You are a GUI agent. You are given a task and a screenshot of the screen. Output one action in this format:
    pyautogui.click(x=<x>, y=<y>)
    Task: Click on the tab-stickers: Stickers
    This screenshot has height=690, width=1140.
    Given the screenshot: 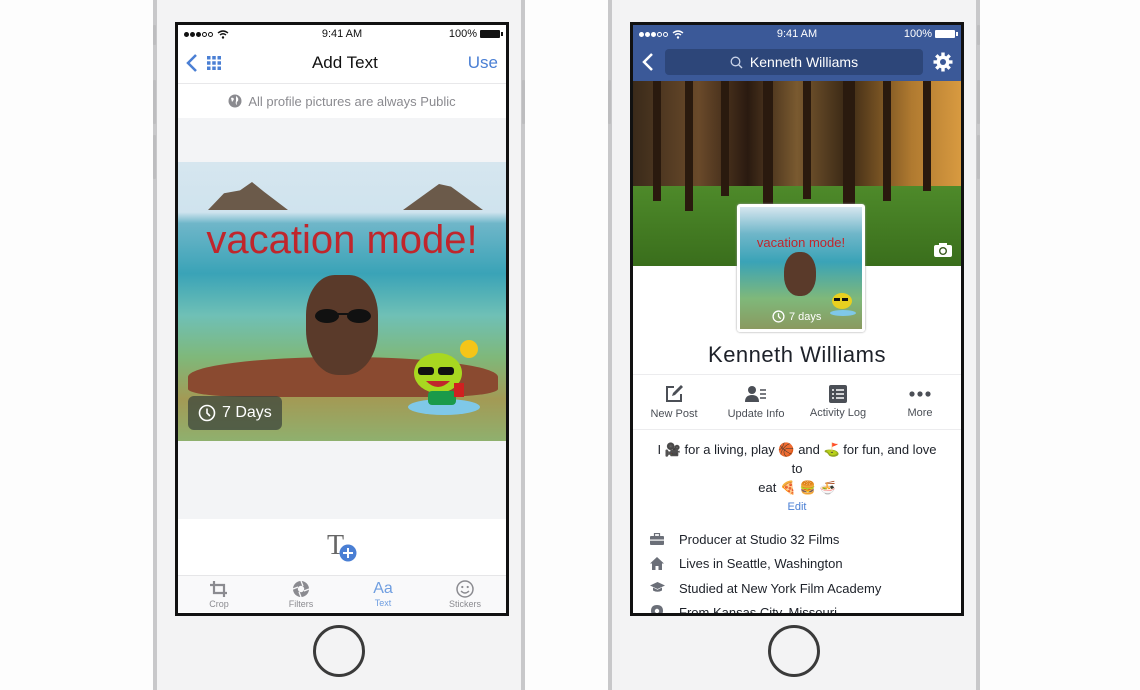 What is the action you would take?
    pyautogui.click(x=465, y=594)
    